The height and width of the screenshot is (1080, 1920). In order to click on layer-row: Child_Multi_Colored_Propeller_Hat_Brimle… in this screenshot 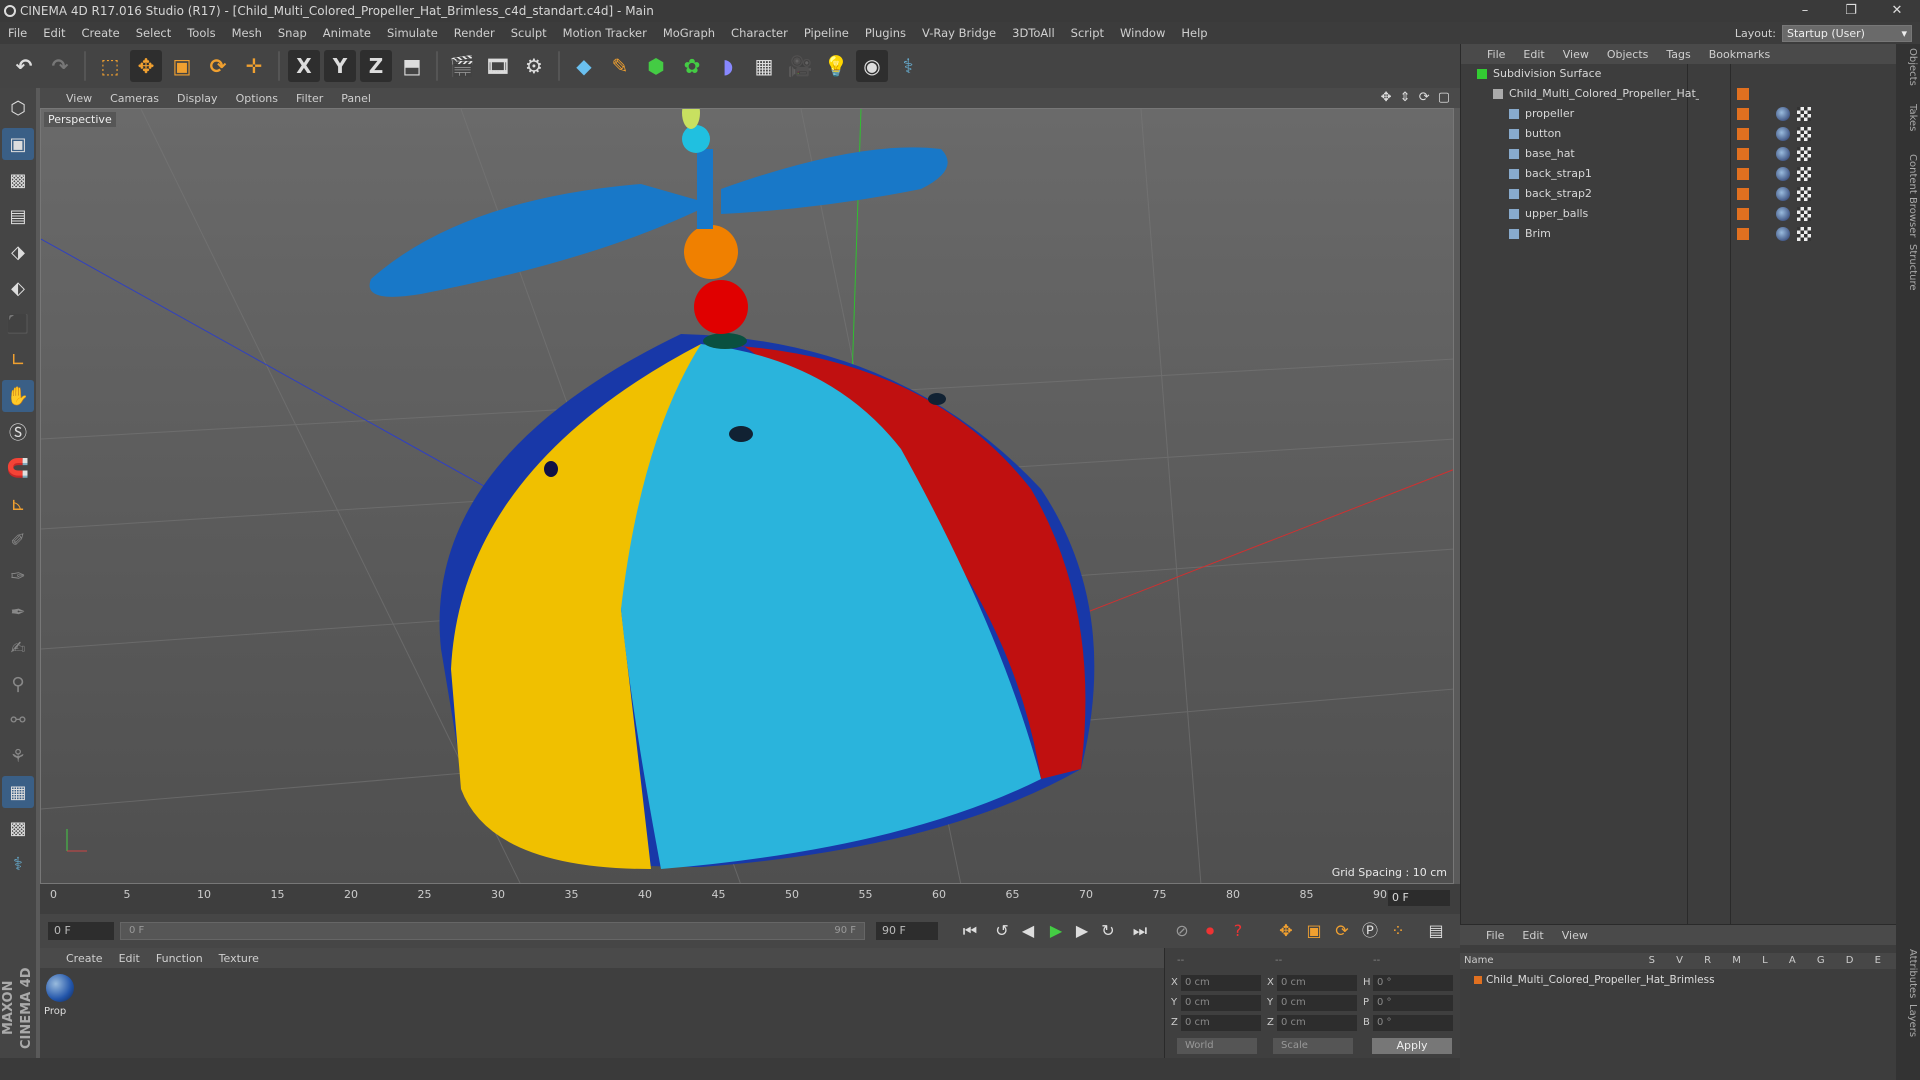, I will do `click(1678, 980)`.